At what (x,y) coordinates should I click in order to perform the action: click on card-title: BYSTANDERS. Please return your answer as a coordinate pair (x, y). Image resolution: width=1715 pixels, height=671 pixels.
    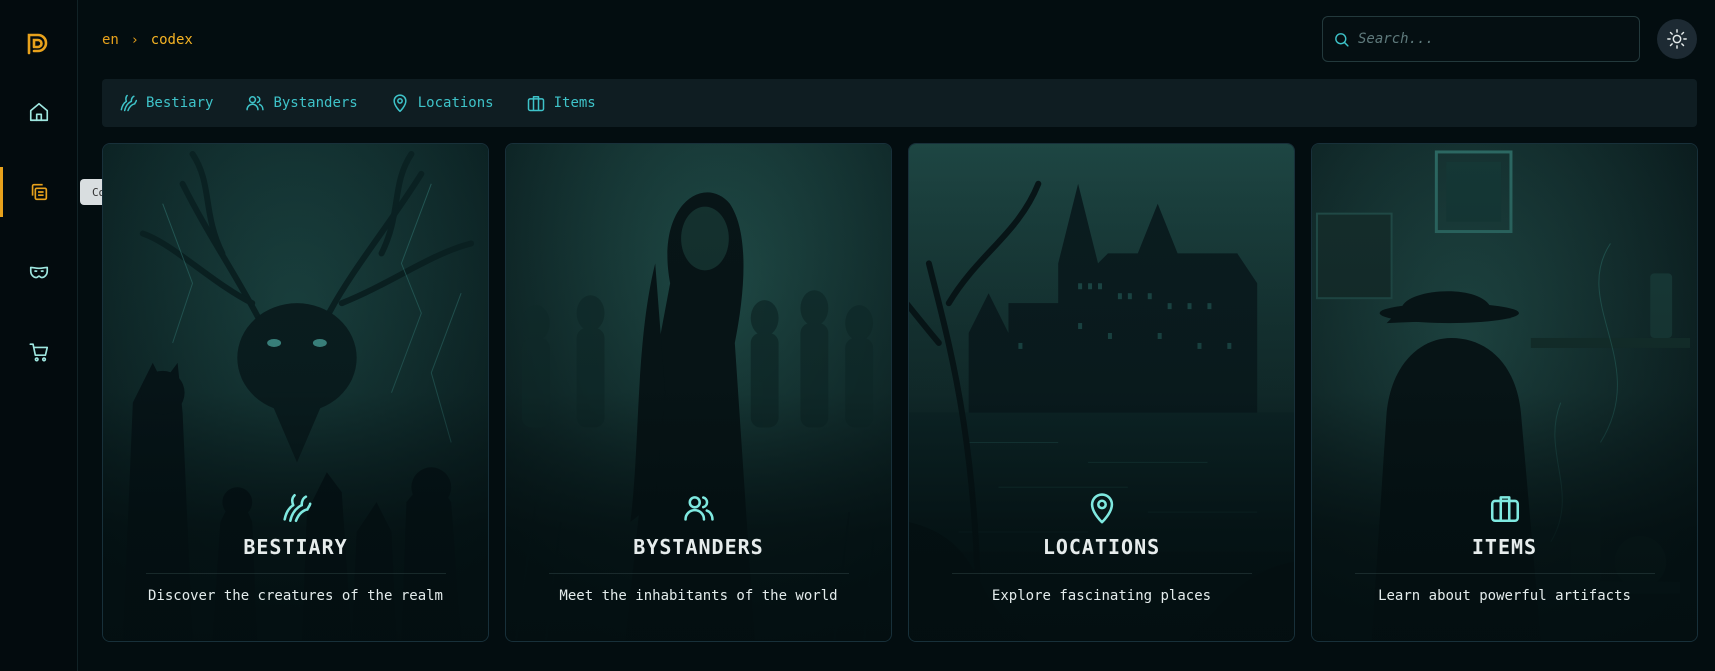
    Looking at the image, I should click on (698, 547).